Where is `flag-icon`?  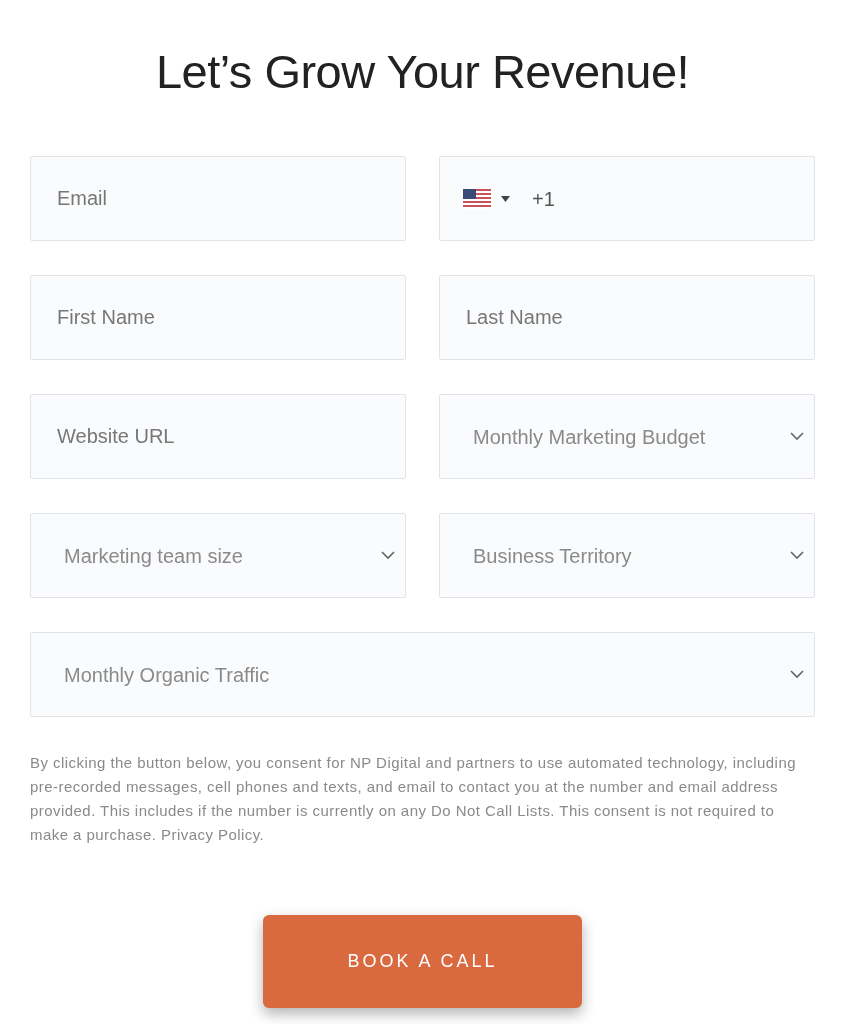 flag-icon is located at coordinates (477, 198).